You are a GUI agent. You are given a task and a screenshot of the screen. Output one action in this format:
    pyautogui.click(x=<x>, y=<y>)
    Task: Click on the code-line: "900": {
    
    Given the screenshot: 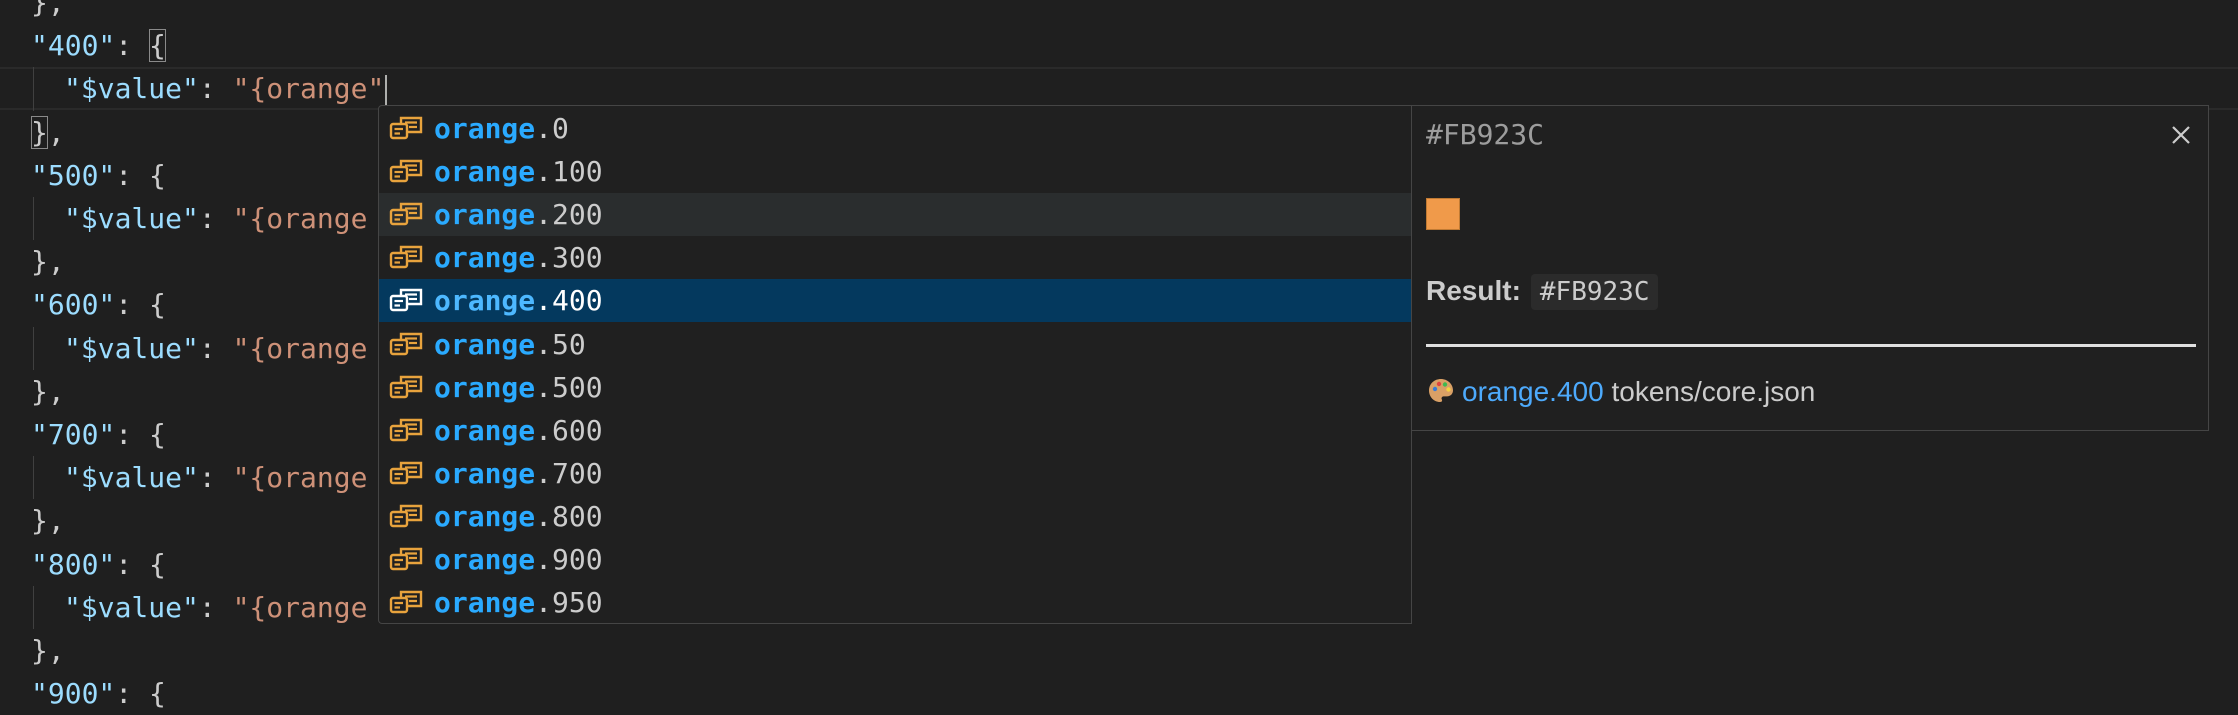 What is the action you would take?
    pyautogui.click(x=1119, y=693)
    